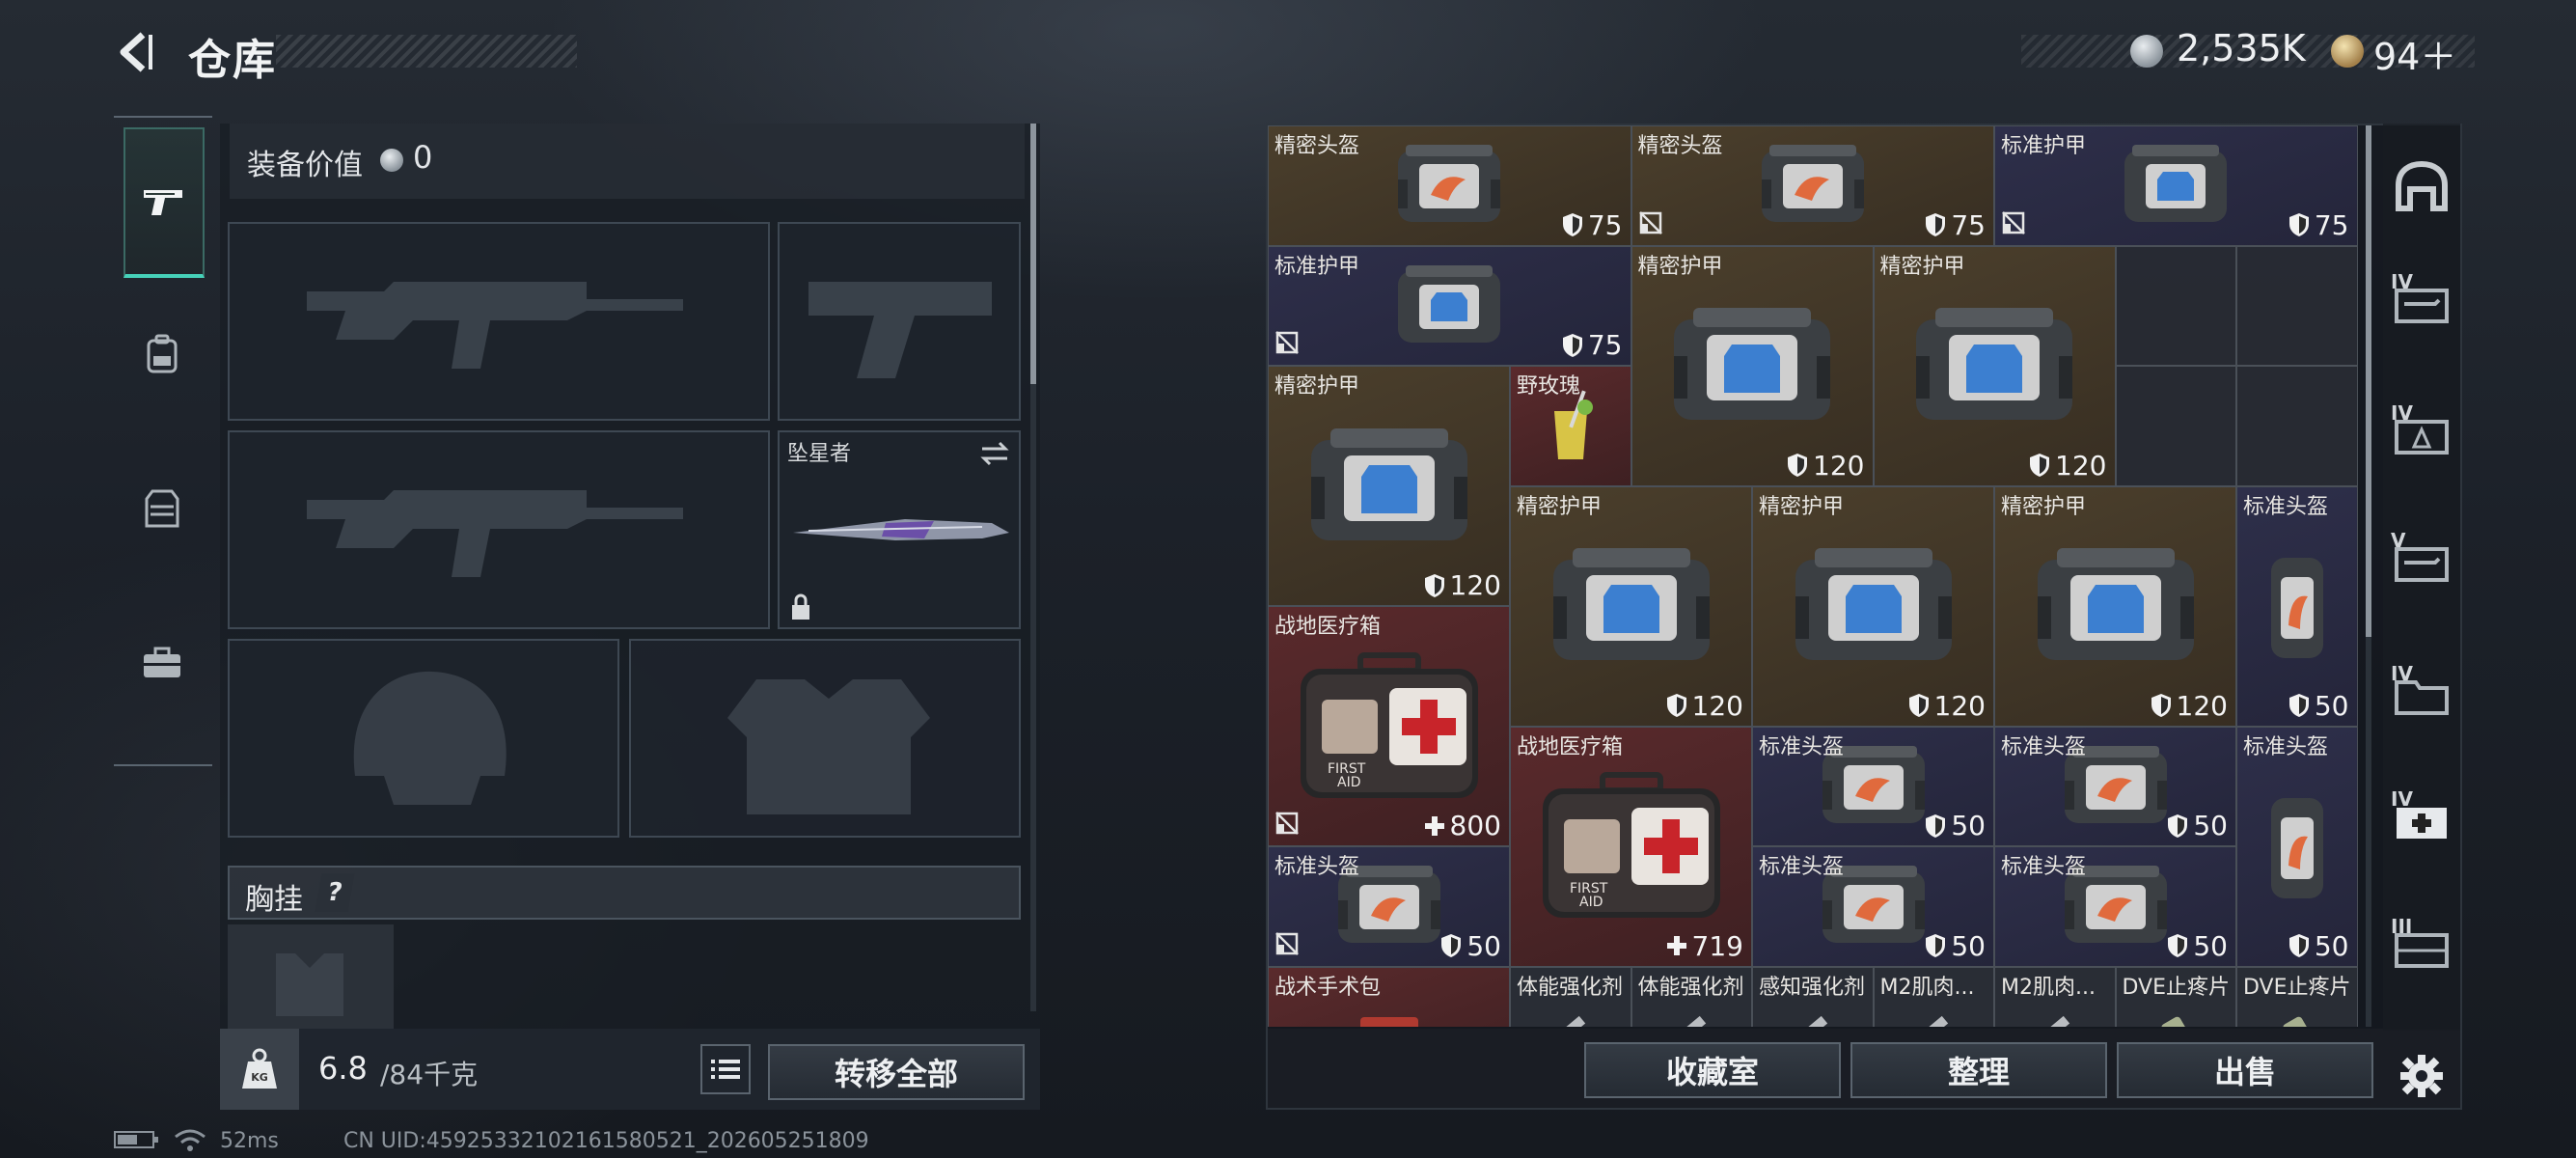  What do you see at coordinates (1631, 846) in the screenshot?
I see `stash-item: FIRST AID 战地医疗箱 719` at bounding box center [1631, 846].